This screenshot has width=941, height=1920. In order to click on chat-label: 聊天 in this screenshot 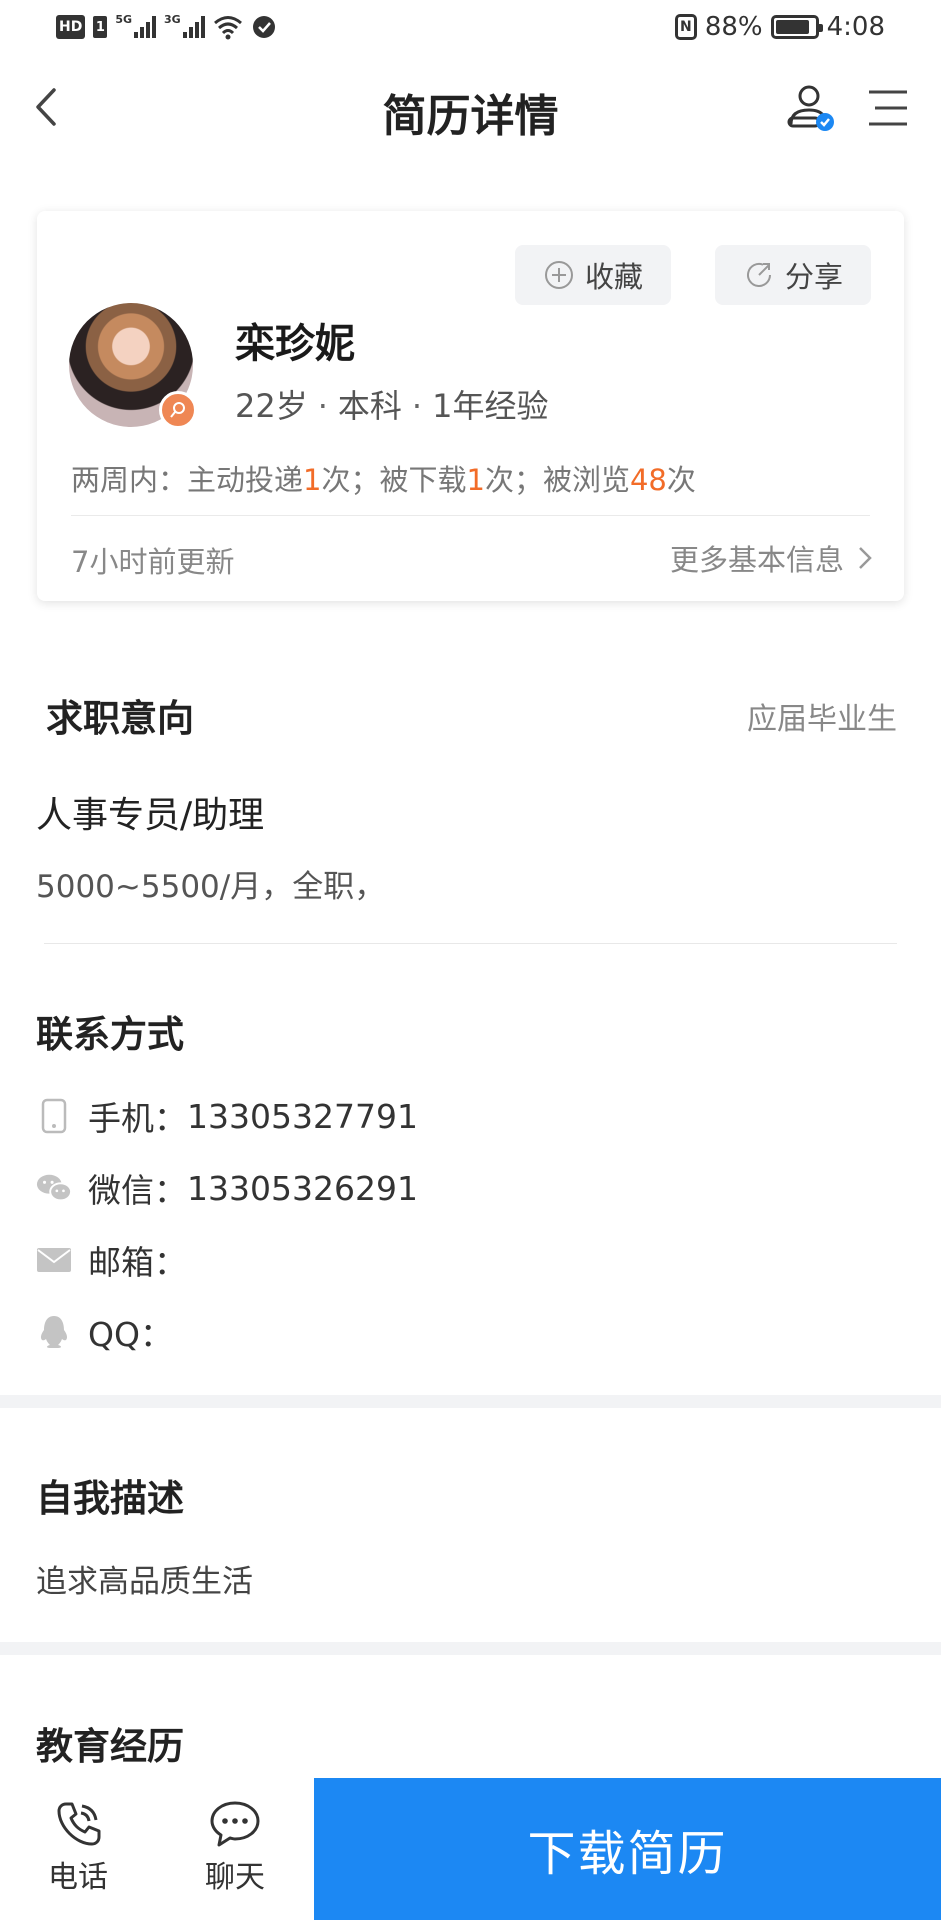, I will do `click(235, 1877)`.